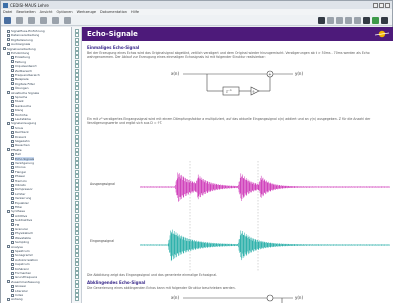  Describe the element at coordinates (20, 203) in the screenshot. I see `tree-item: Equalizer` at that location.